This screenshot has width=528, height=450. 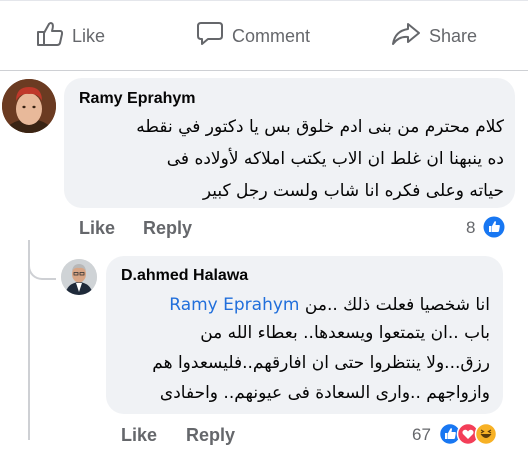 What do you see at coordinates (42, 266) in the screenshot?
I see `thread-connector-curve` at bounding box center [42, 266].